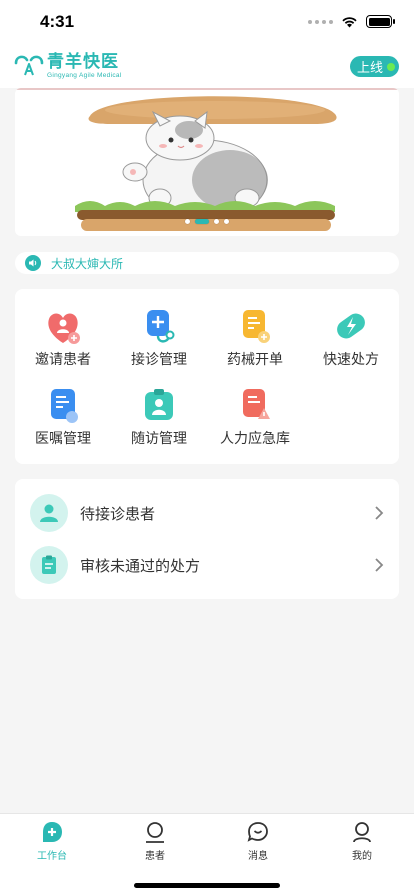 The height and width of the screenshot is (896, 414). I want to click on tab-messages: 消息, so click(258, 841).